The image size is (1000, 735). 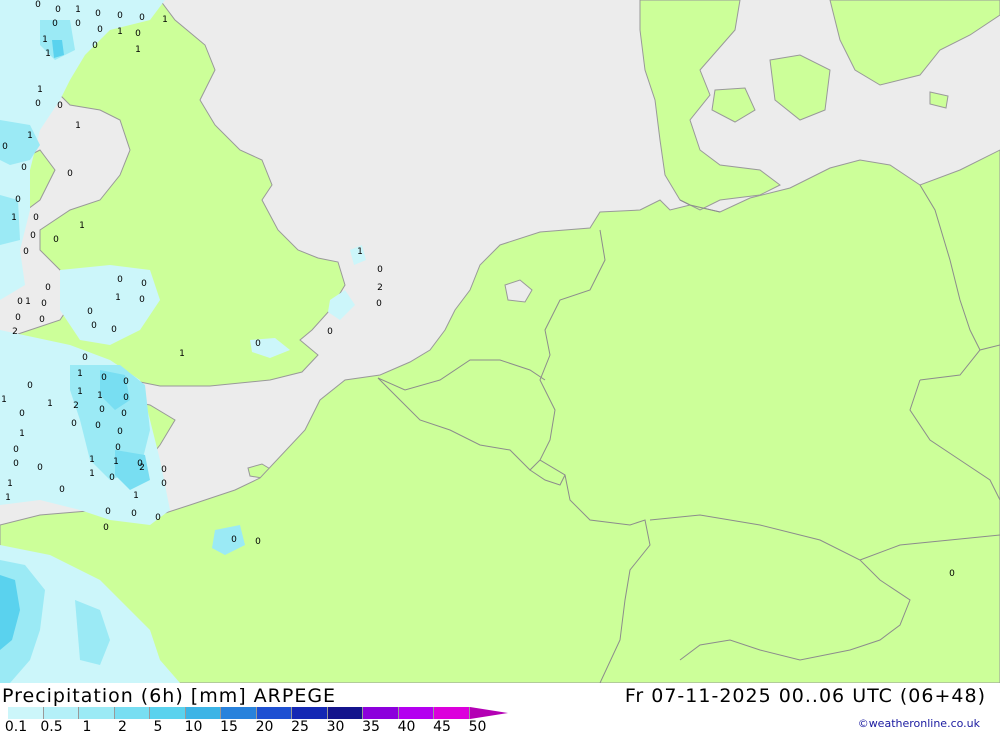 I want to click on color-legend, so click(x=258, y=713).